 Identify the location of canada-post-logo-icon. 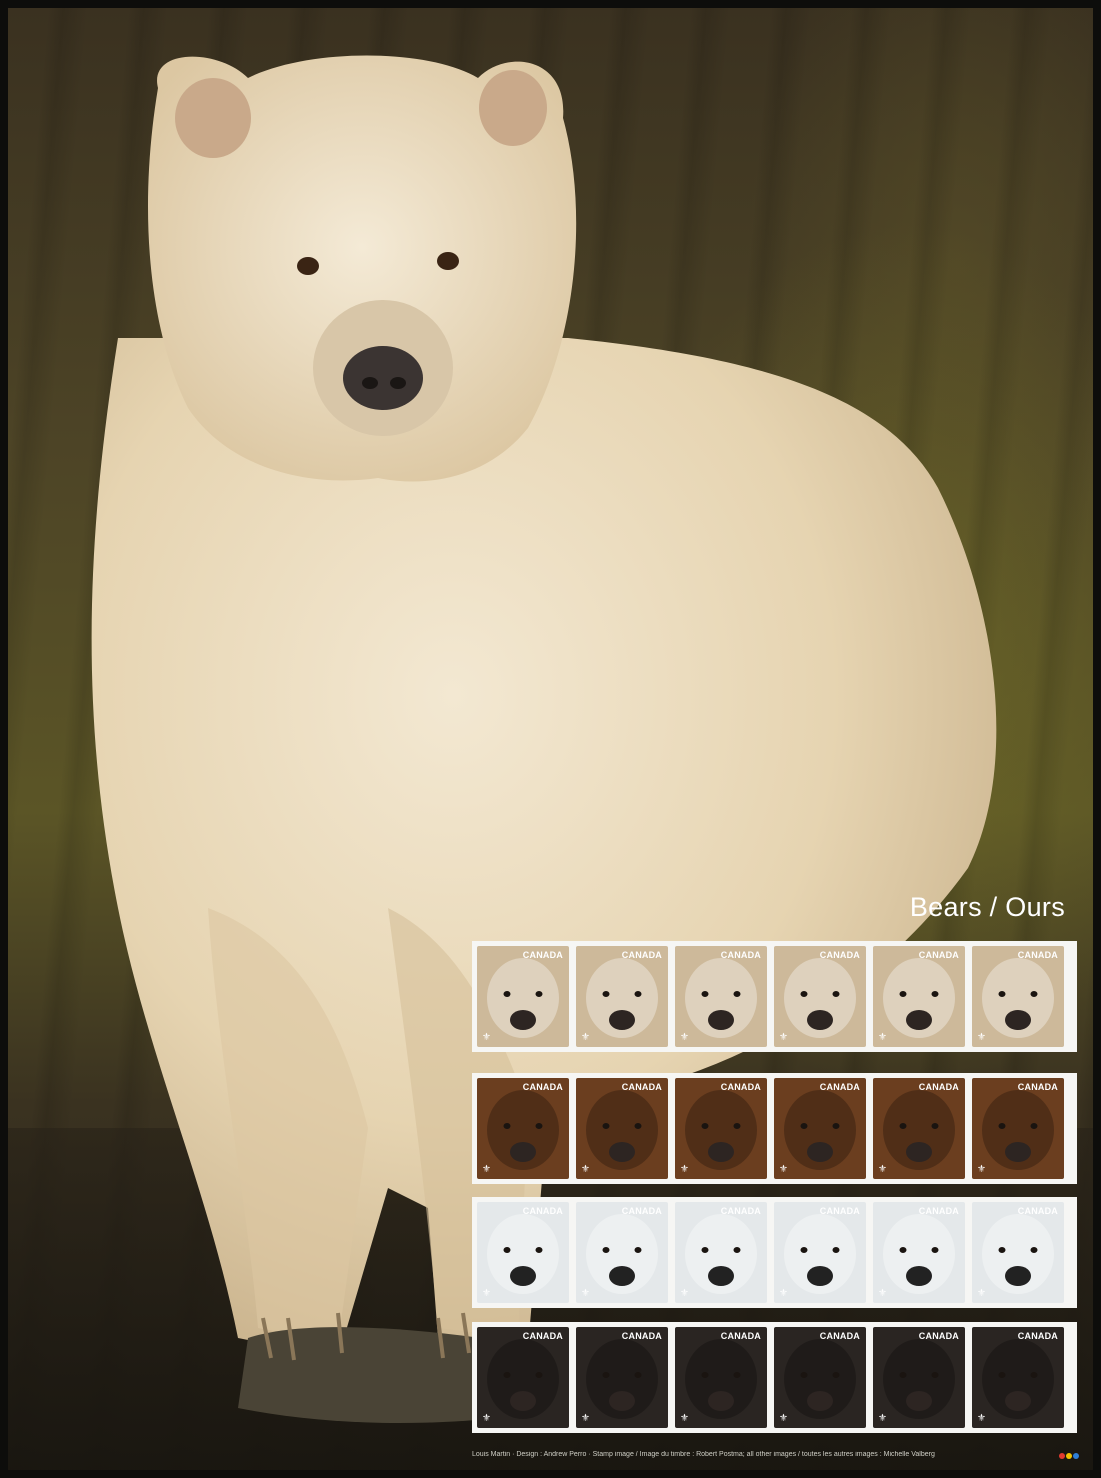
(1069, 1456).